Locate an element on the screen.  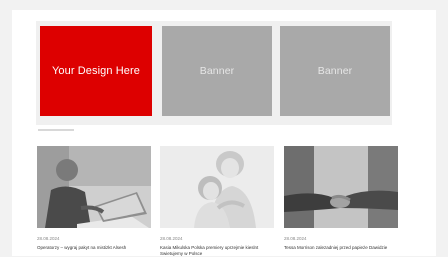
banner-label: Your Design Here is located at coordinates (96, 71).